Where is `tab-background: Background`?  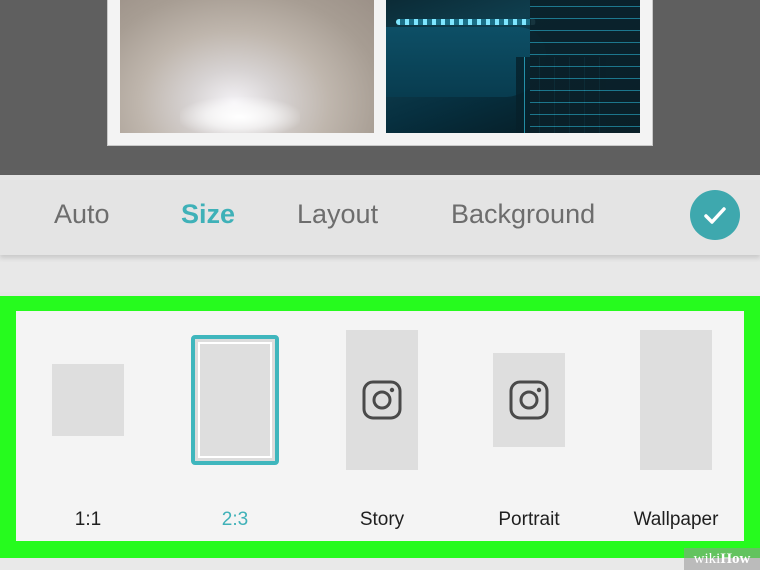 tab-background: Background is located at coordinates (523, 214).